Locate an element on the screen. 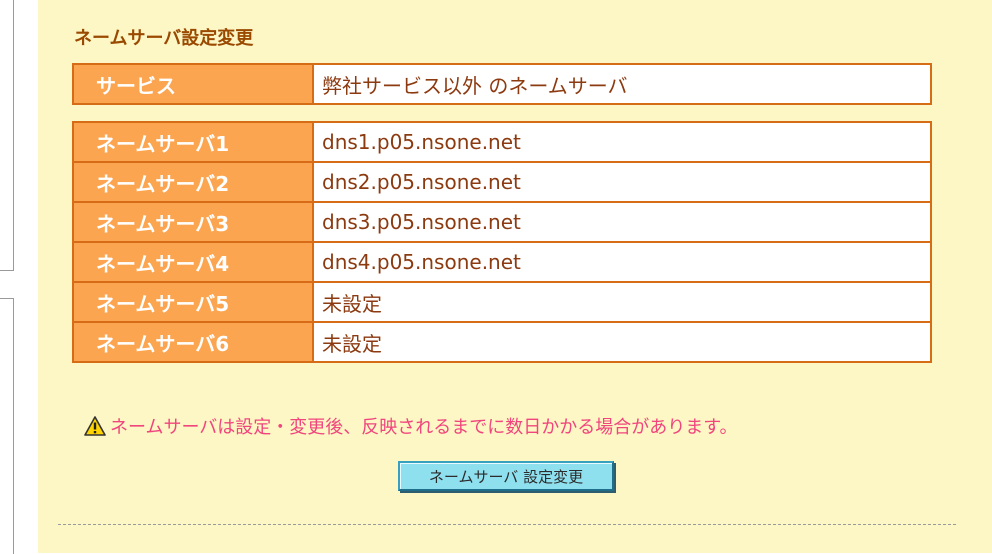 The height and width of the screenshot is (554, 992). nameserver-row-2: ネームサーバ2 dns2.p05.nsone.net is located at coordinates (502, 182).